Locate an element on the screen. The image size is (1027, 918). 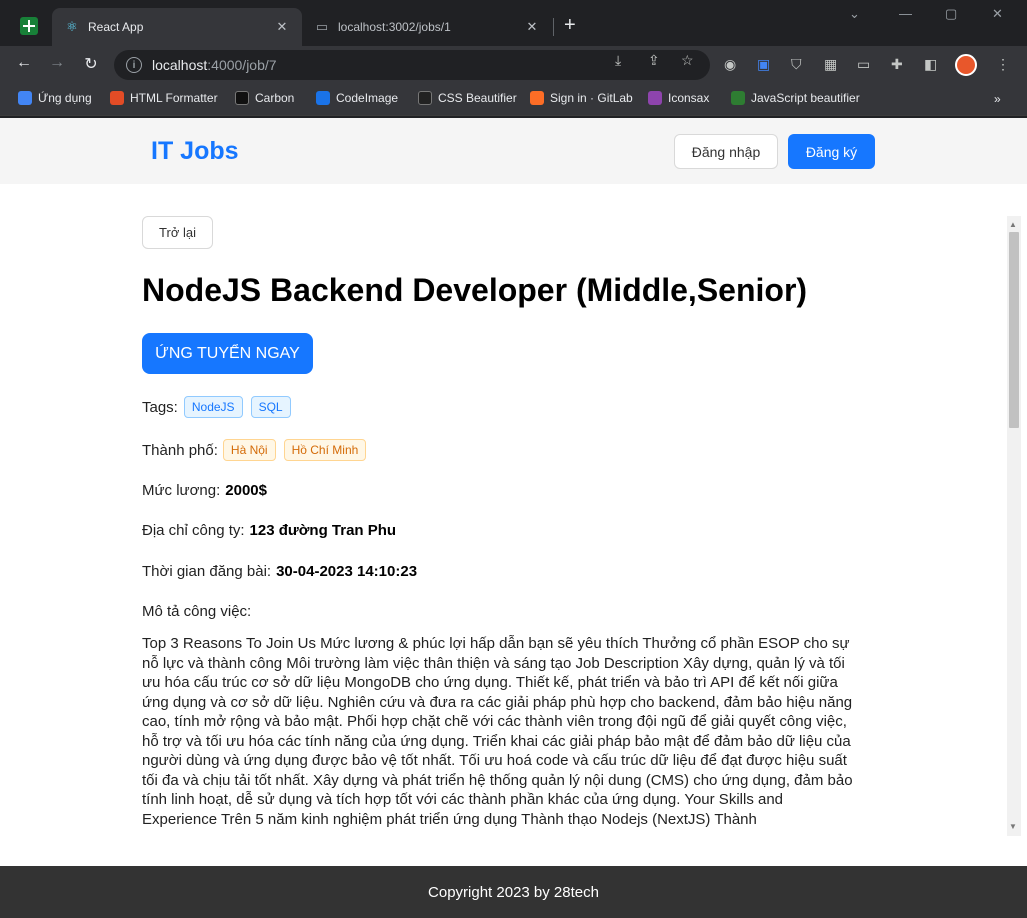
address-value: 123 đường Tran Phu is located at coordinates (323, 530).